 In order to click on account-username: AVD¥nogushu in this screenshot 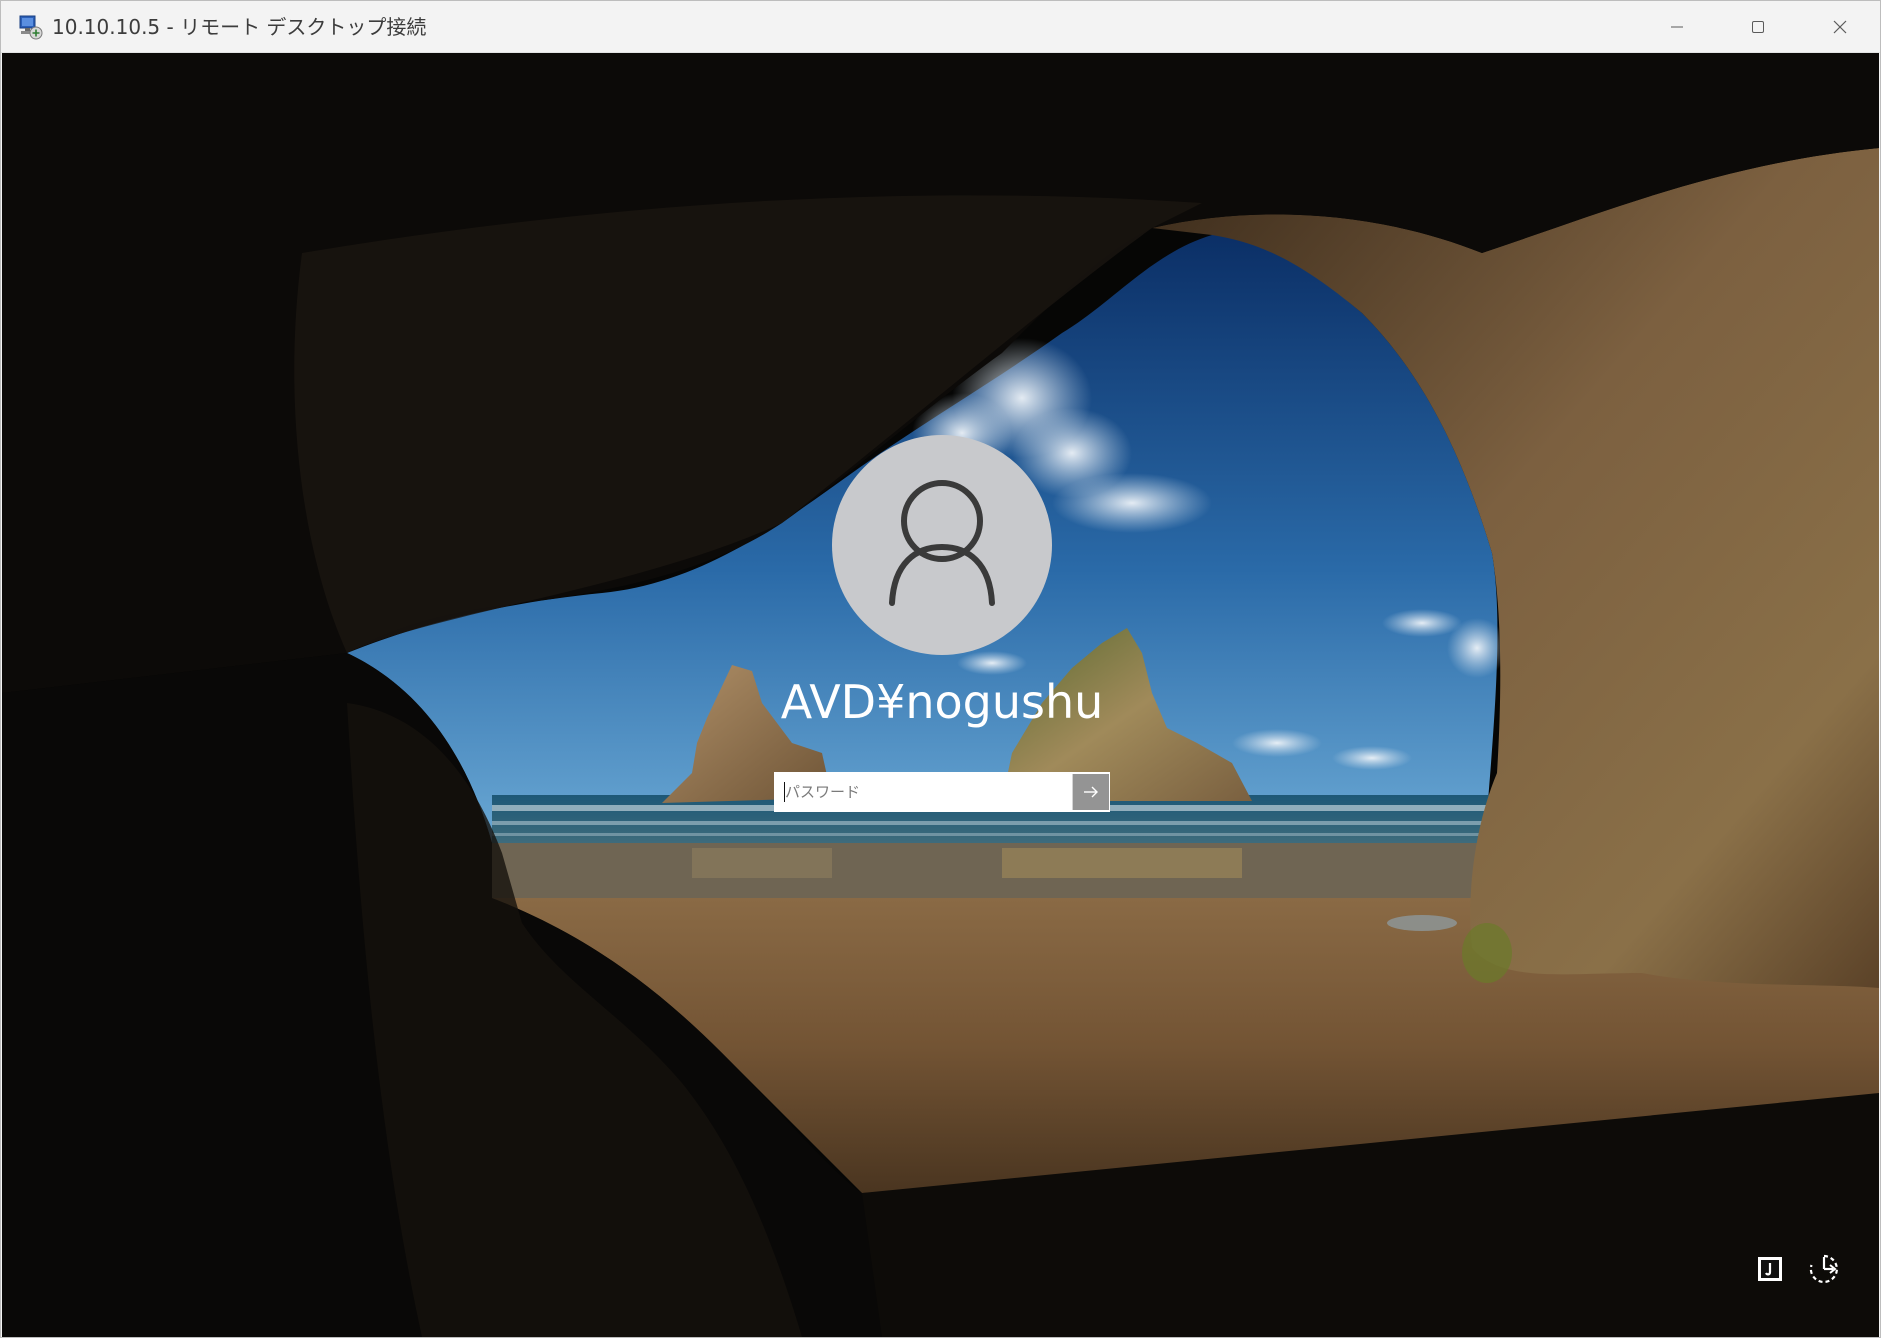, I will do `click(942, 702)`.